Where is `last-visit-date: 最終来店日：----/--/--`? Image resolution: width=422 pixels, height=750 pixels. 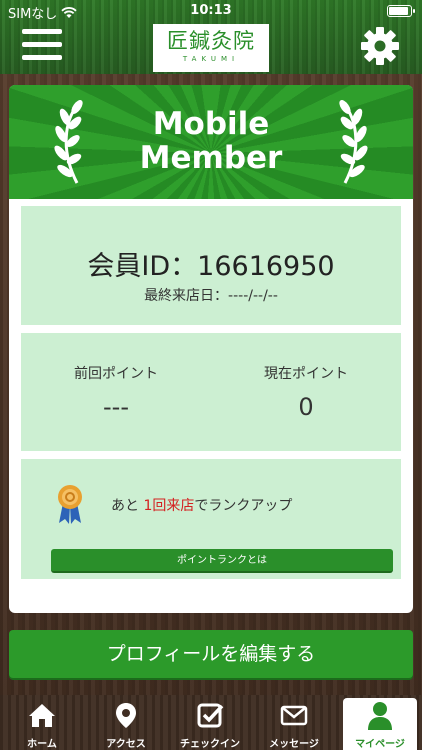
last-visit-date: 最終来店日：----/--/-- is located at coordinates (211, 296).